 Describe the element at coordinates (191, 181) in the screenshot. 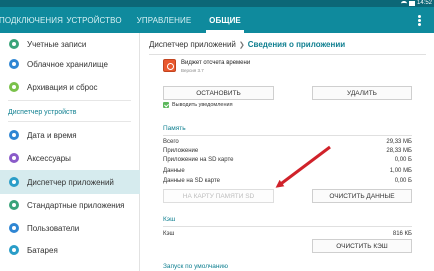

I see `memory-row-label: Данные на SD карте` at that location.